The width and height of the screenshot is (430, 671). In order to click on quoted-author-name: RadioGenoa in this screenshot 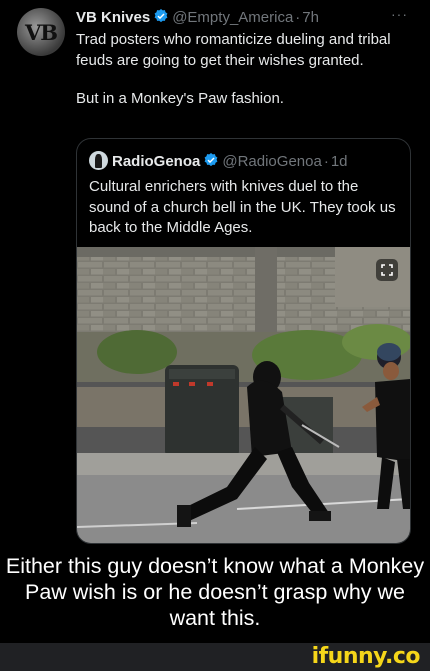, I will do `click(156, 161)`.